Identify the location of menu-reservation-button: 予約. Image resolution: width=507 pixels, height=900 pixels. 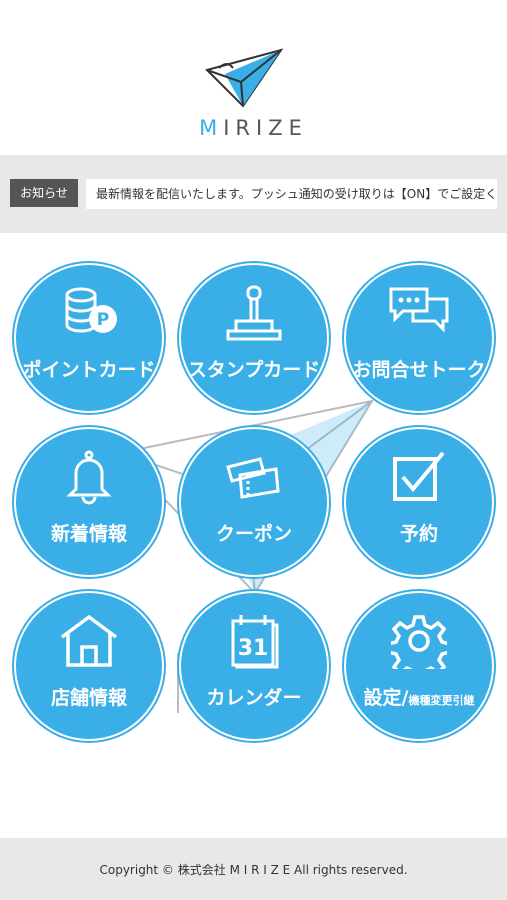
(419, 502).